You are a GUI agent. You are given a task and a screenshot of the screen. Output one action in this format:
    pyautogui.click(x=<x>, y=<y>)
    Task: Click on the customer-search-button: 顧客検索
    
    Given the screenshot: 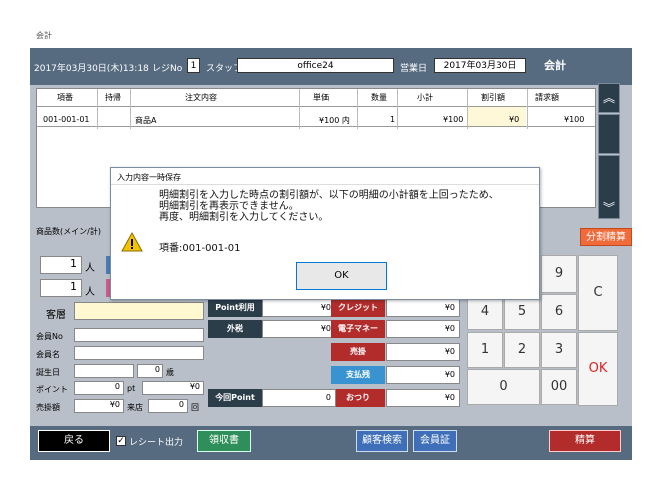 What is the action you would take?
    pyautogui.click(x=382, y=441)
    